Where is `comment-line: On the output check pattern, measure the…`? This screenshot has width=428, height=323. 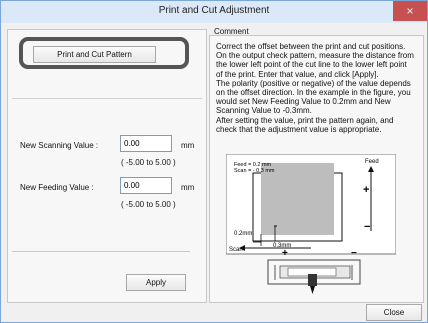 comment-line: On the output check pattern, measure the… is located at coordinates (315, 56).